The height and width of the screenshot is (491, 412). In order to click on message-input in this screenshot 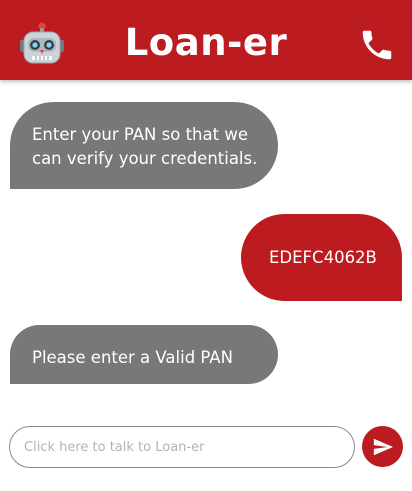, I will do `click(184, 447)`.